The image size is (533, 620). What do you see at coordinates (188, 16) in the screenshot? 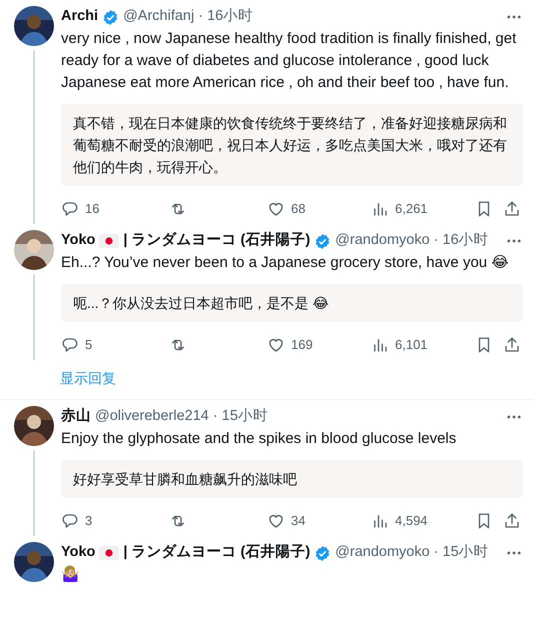
I see `author-handle: @Archifanj · 16小时` at bounding box center [188, 16].